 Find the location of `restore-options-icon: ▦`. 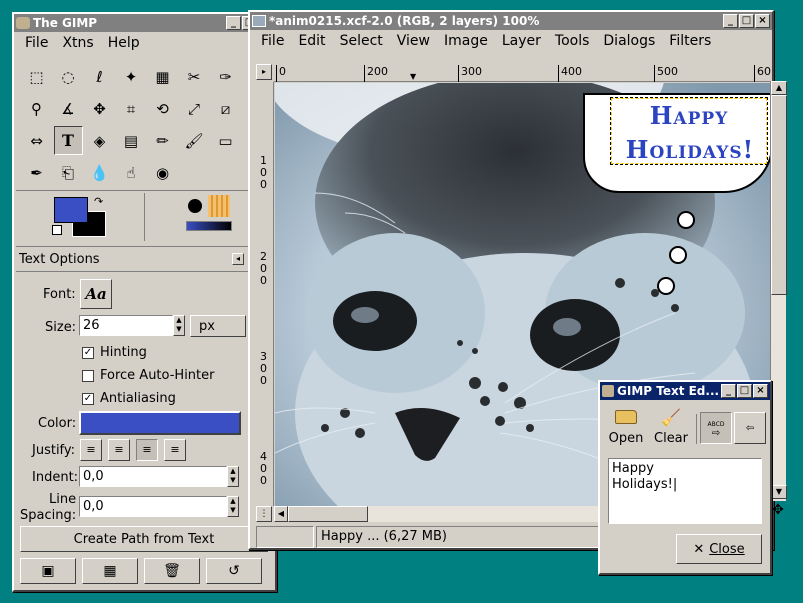

restore-options-icon: ▦ is located at coordinates (110, 571).